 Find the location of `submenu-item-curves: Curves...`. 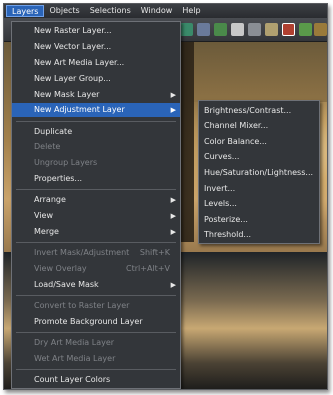

submenu-item-curves: Curves... is located at coordinates (259, 157).